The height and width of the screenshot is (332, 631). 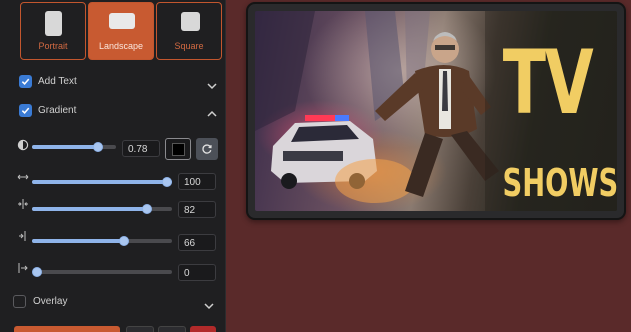 I want to click on width-slider, so click(x=102, y=182).